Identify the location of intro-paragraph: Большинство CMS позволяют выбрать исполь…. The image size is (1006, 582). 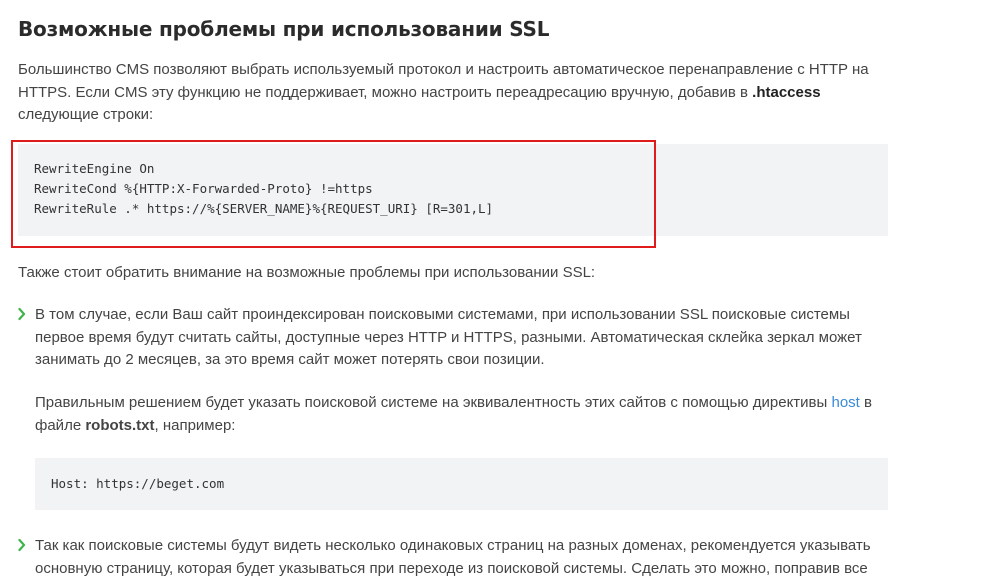
(453, 93).